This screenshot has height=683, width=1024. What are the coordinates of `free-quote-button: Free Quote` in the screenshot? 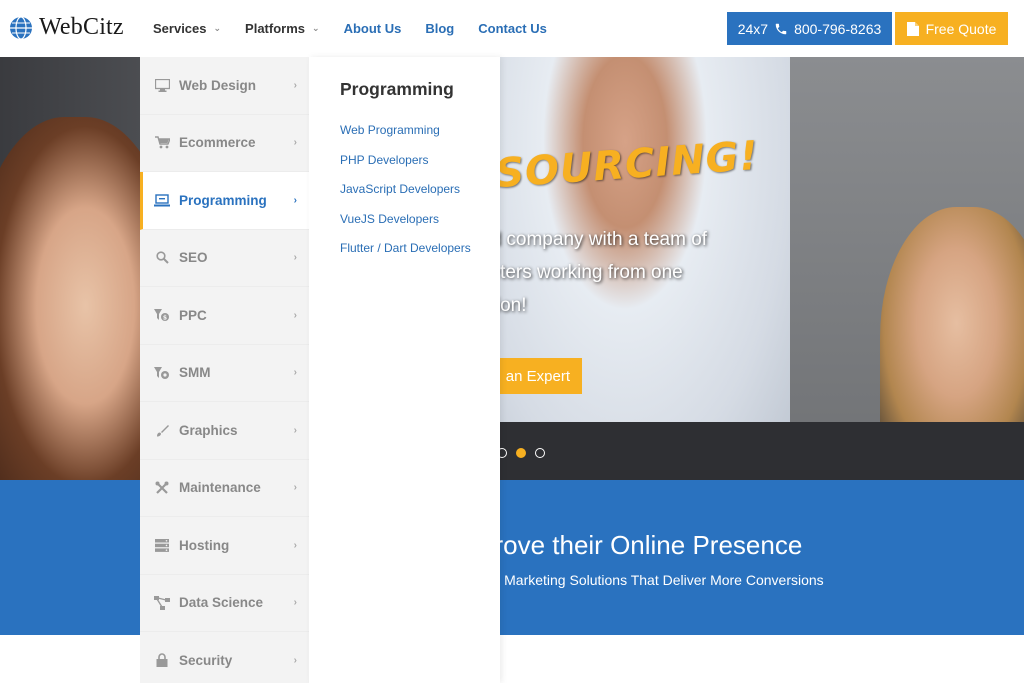 It's located at (951, 28).